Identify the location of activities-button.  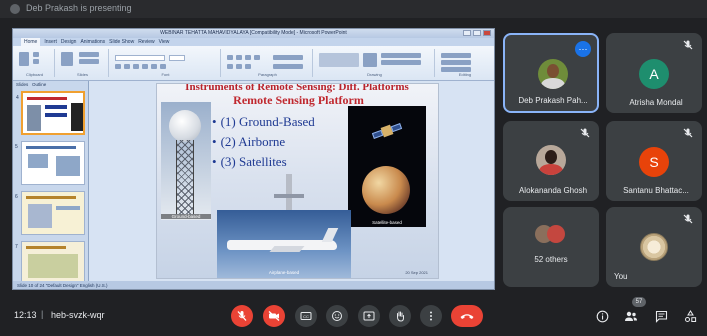
(690, 316).